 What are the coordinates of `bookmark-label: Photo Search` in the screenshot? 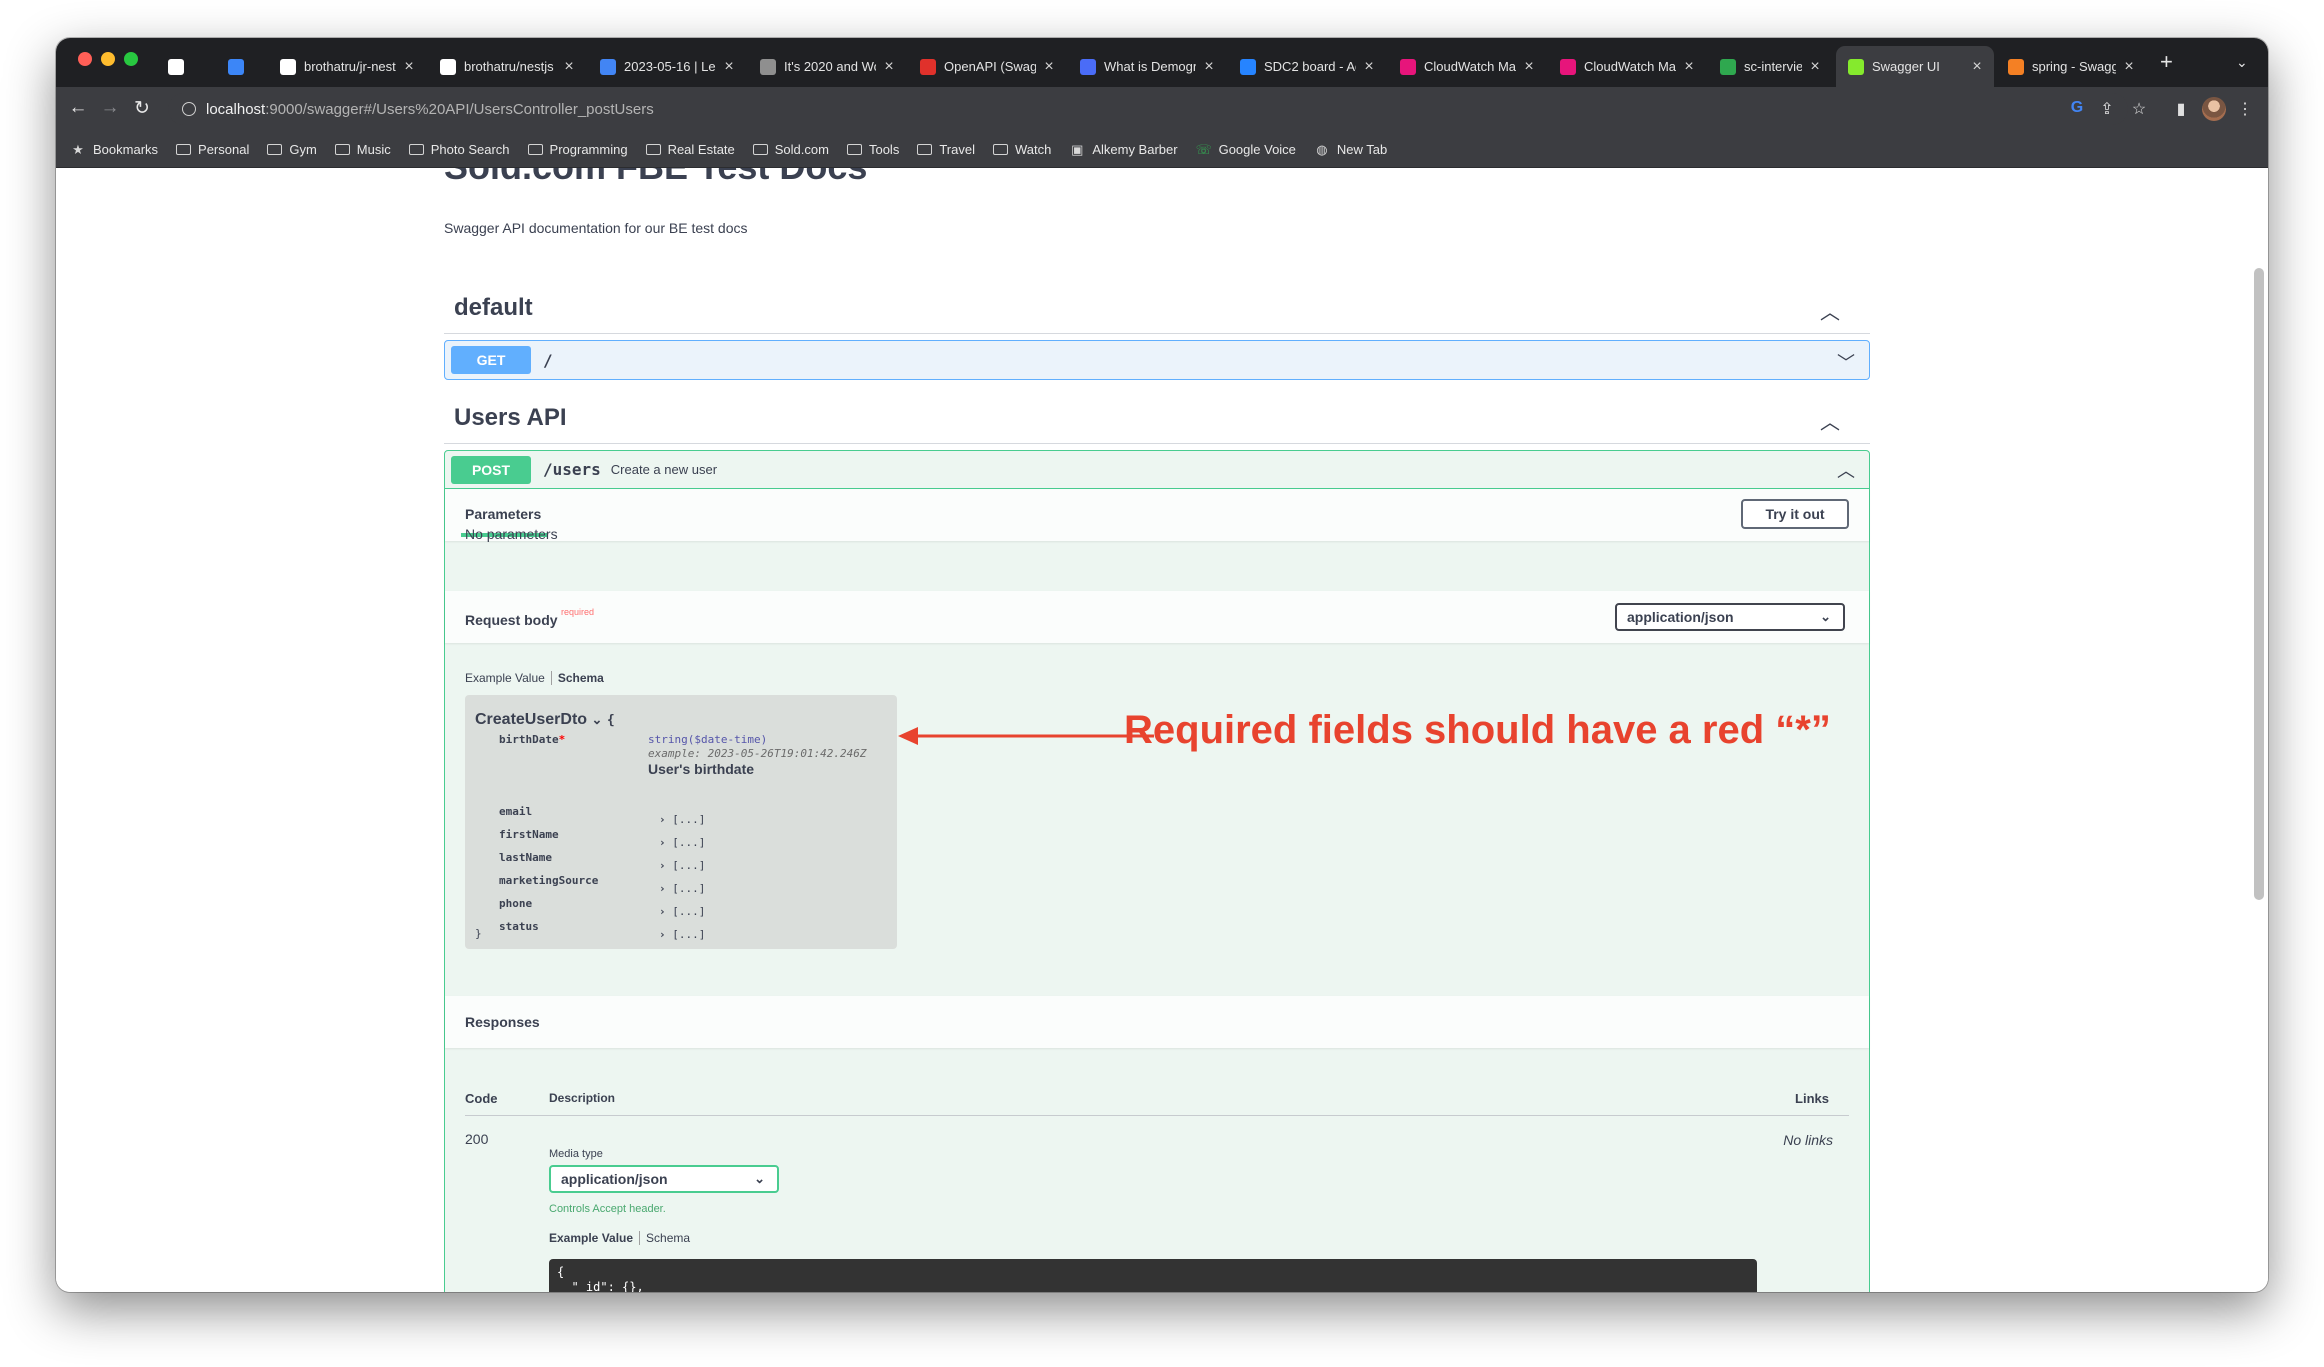 It's located at (470, 149).